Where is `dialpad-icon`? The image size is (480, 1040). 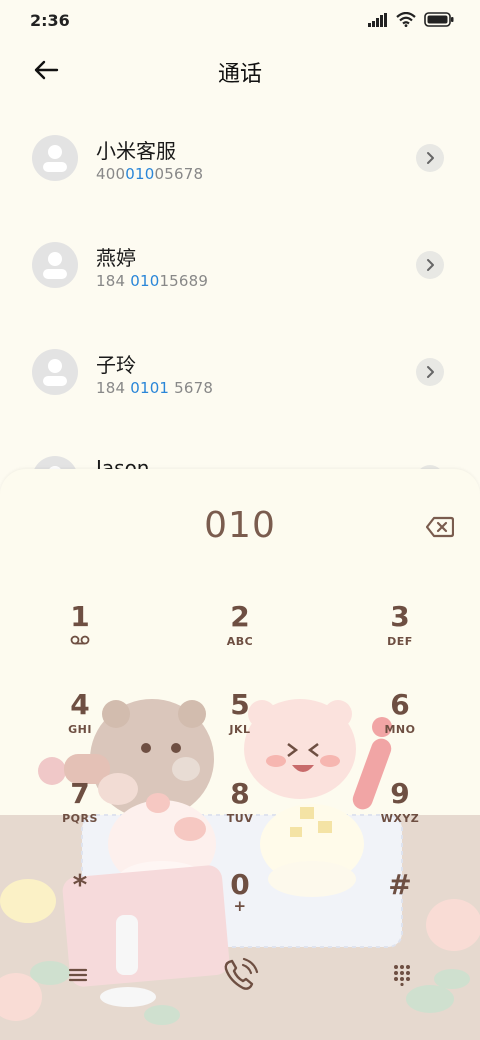 dialpad-icon is located at coordinates (402, 975).